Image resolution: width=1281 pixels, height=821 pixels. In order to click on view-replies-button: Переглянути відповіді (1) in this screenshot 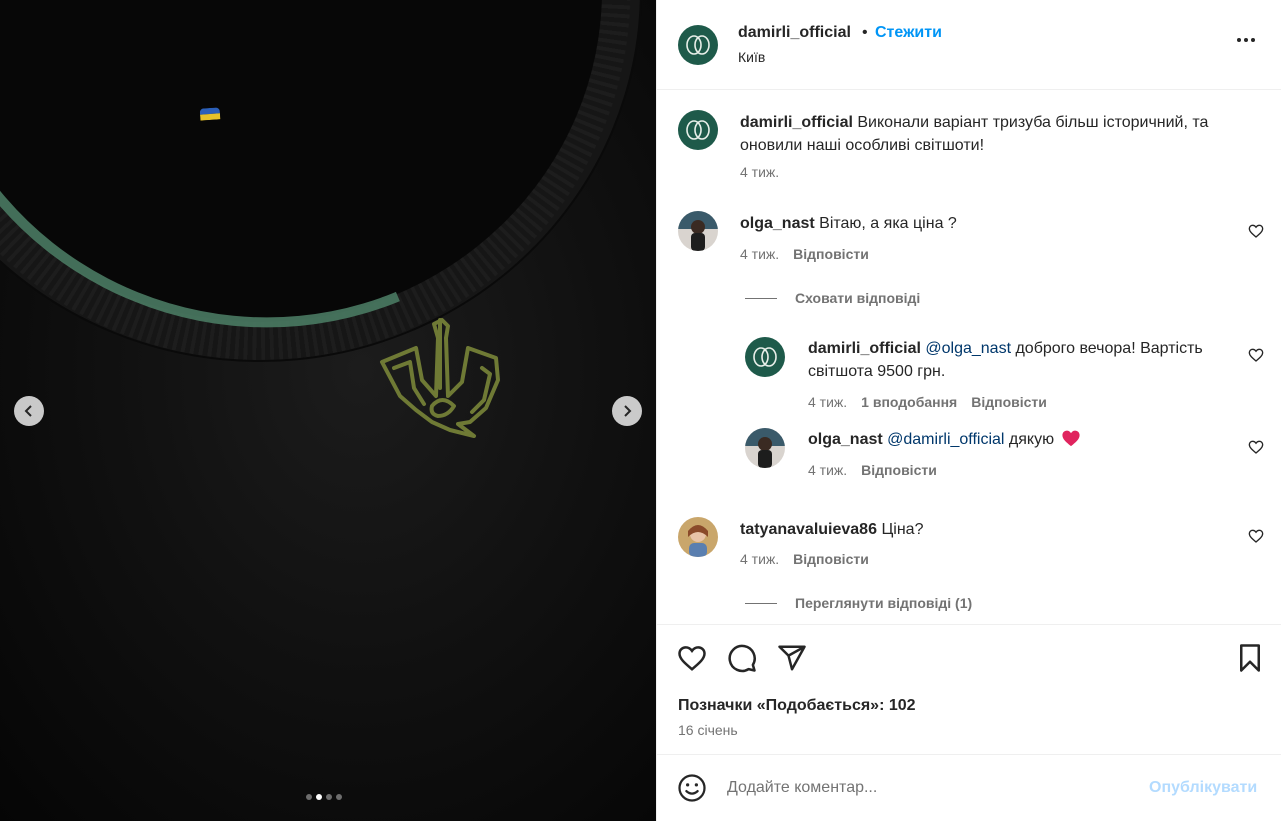, I will do `click(858, 603)`.